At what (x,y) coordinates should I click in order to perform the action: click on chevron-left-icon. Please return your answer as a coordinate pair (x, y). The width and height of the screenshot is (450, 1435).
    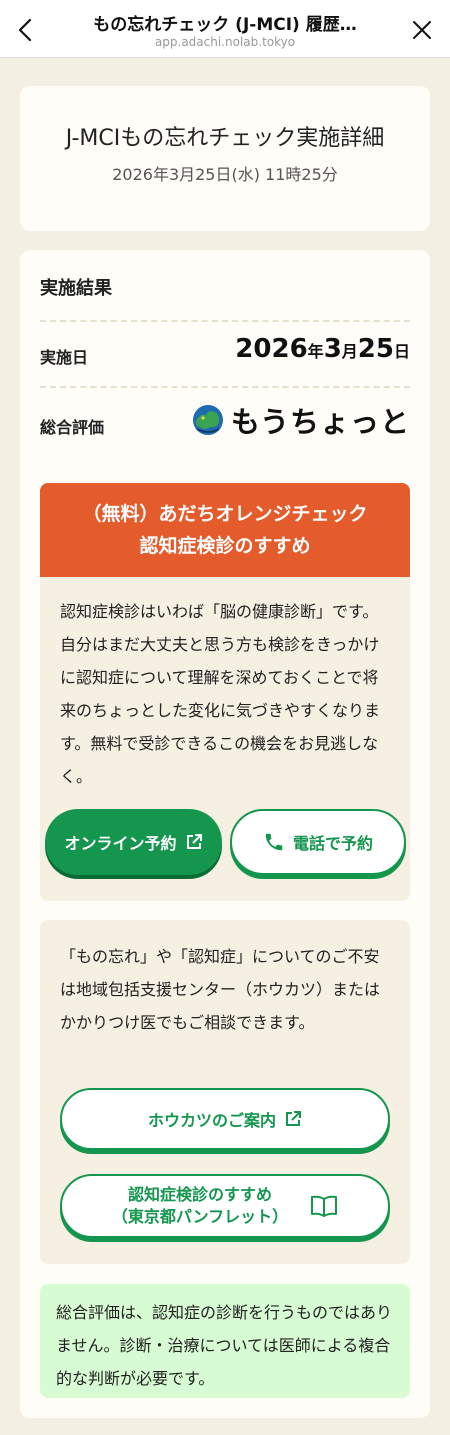
    Looking at the image, I should click on (25, 30).